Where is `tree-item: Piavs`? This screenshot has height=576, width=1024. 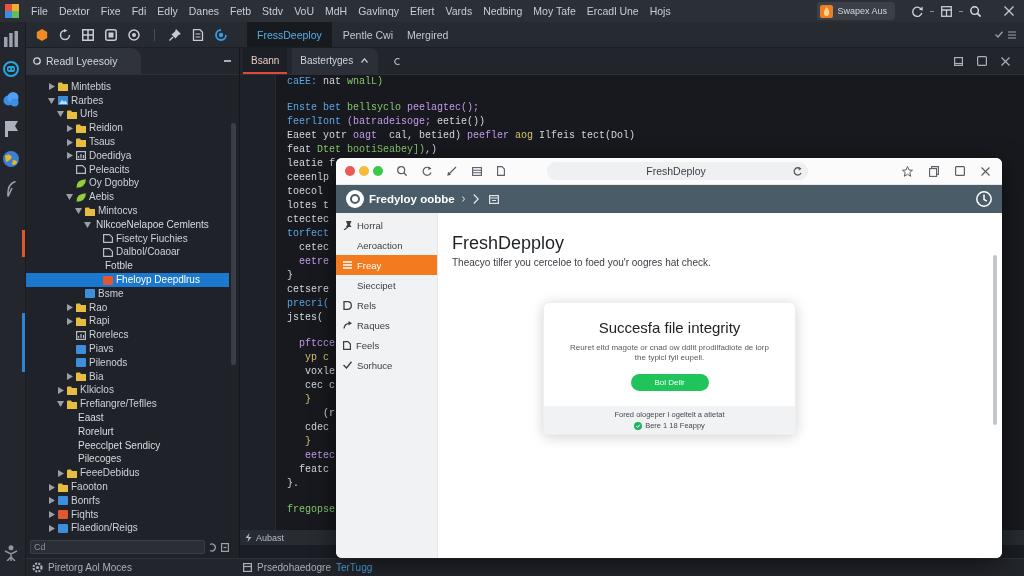 tree-item: Piavs is located at coordinates (90, 349).